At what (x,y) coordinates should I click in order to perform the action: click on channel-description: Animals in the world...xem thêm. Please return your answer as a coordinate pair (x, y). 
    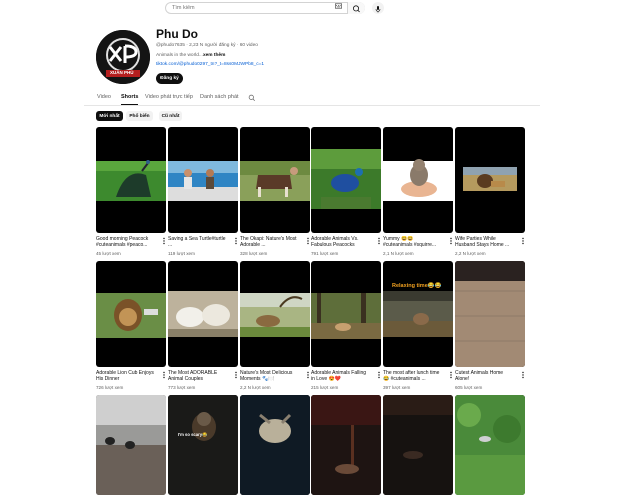
    Looking at the image, I should click on (190, 55).